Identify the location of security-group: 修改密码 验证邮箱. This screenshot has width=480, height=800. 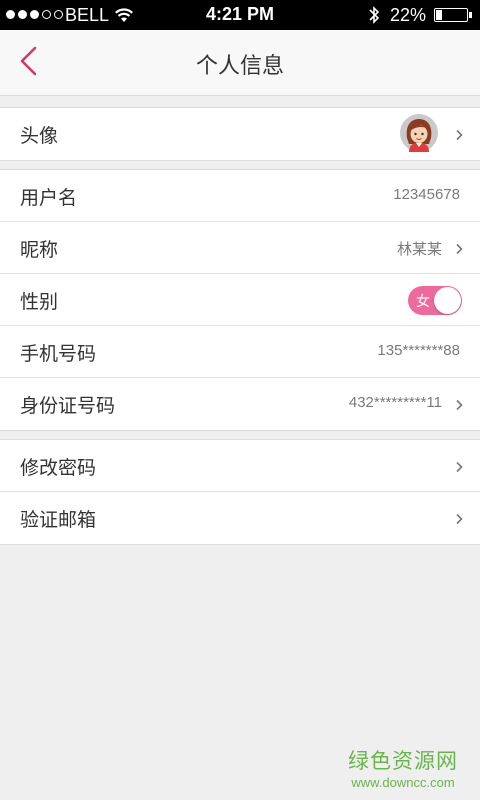
(240, 492).